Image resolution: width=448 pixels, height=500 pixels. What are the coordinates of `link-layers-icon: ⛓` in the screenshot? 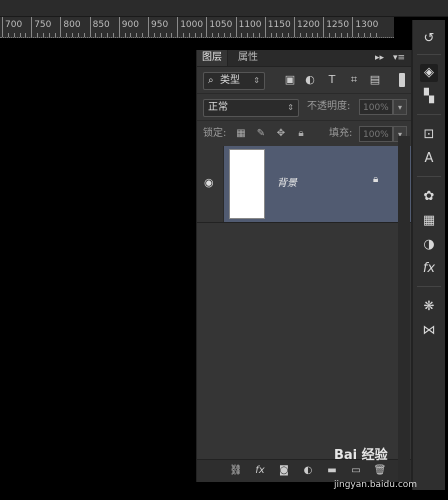 It's located at (236, 471).